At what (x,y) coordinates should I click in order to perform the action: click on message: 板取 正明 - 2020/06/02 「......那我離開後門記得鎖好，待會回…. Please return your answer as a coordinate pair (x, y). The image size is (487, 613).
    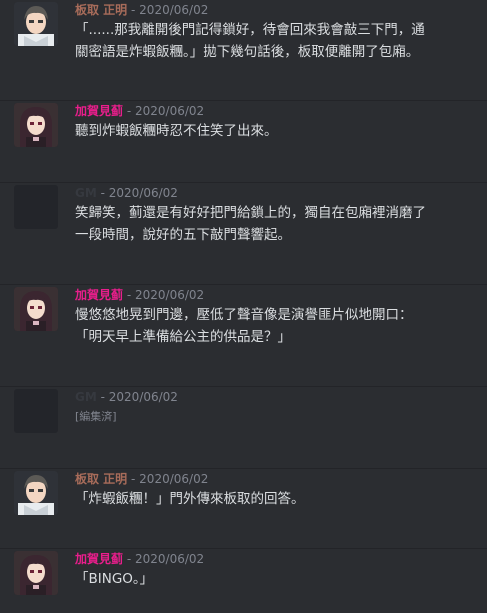
    Looking at the image, I should click on (243, 43).